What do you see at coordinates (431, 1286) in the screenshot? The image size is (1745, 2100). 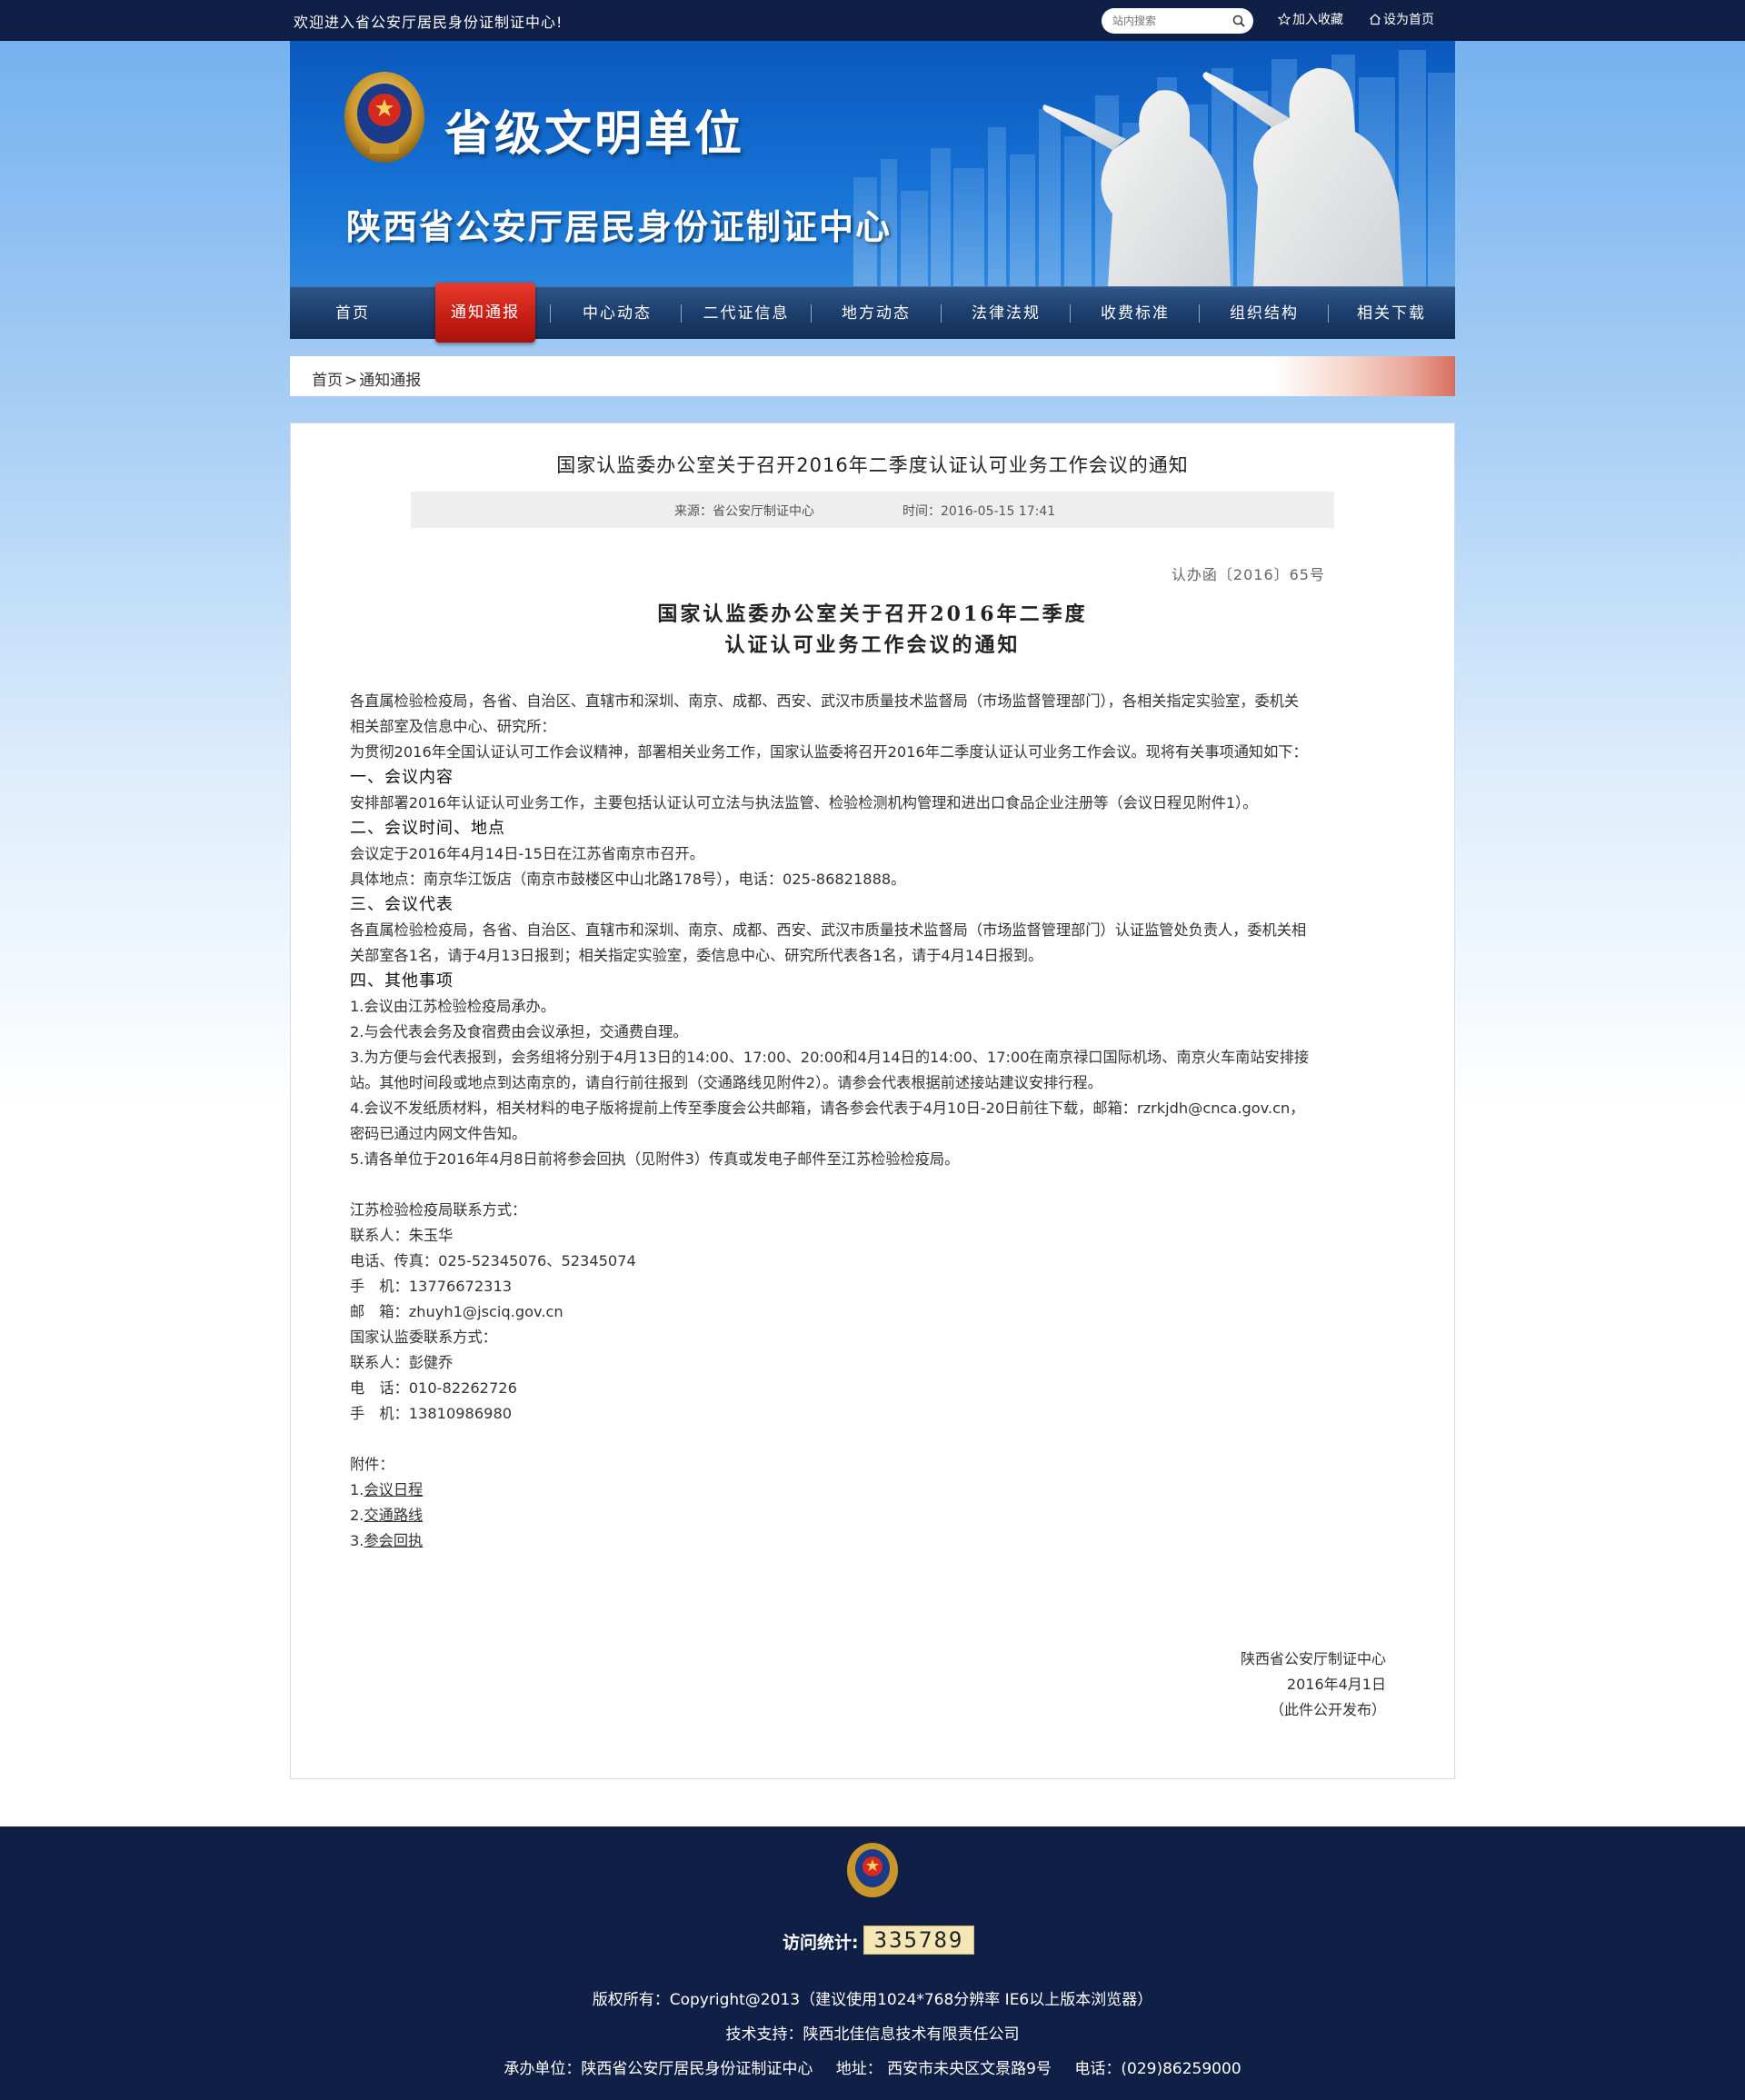 I see `contact-line: 手 机：13776672313` at bounding box center [431, 1286].